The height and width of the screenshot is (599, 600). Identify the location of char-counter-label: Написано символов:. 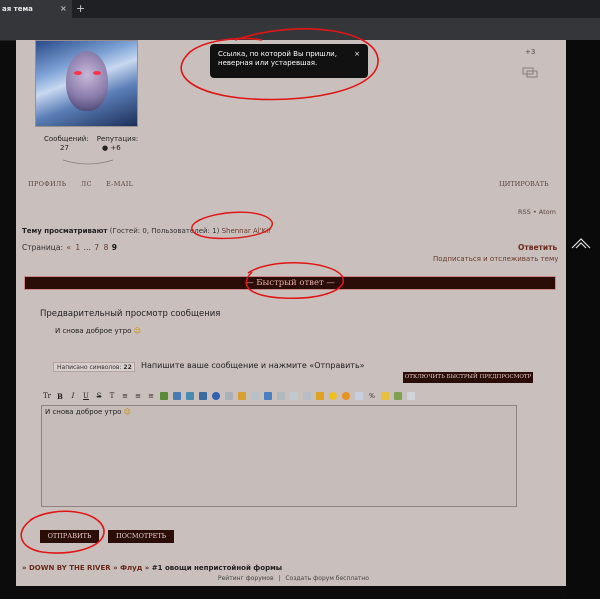
(89, 367).